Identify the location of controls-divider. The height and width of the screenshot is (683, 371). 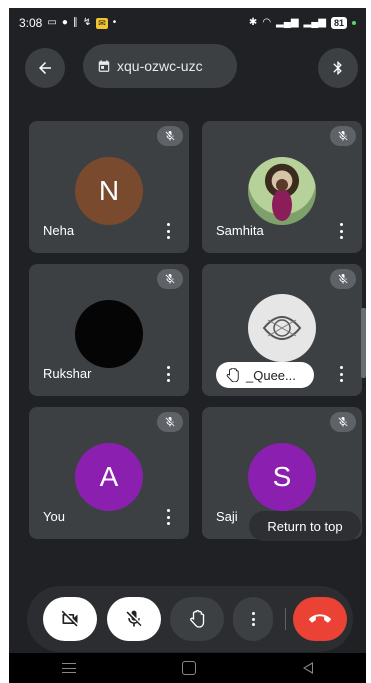
(285, 619).